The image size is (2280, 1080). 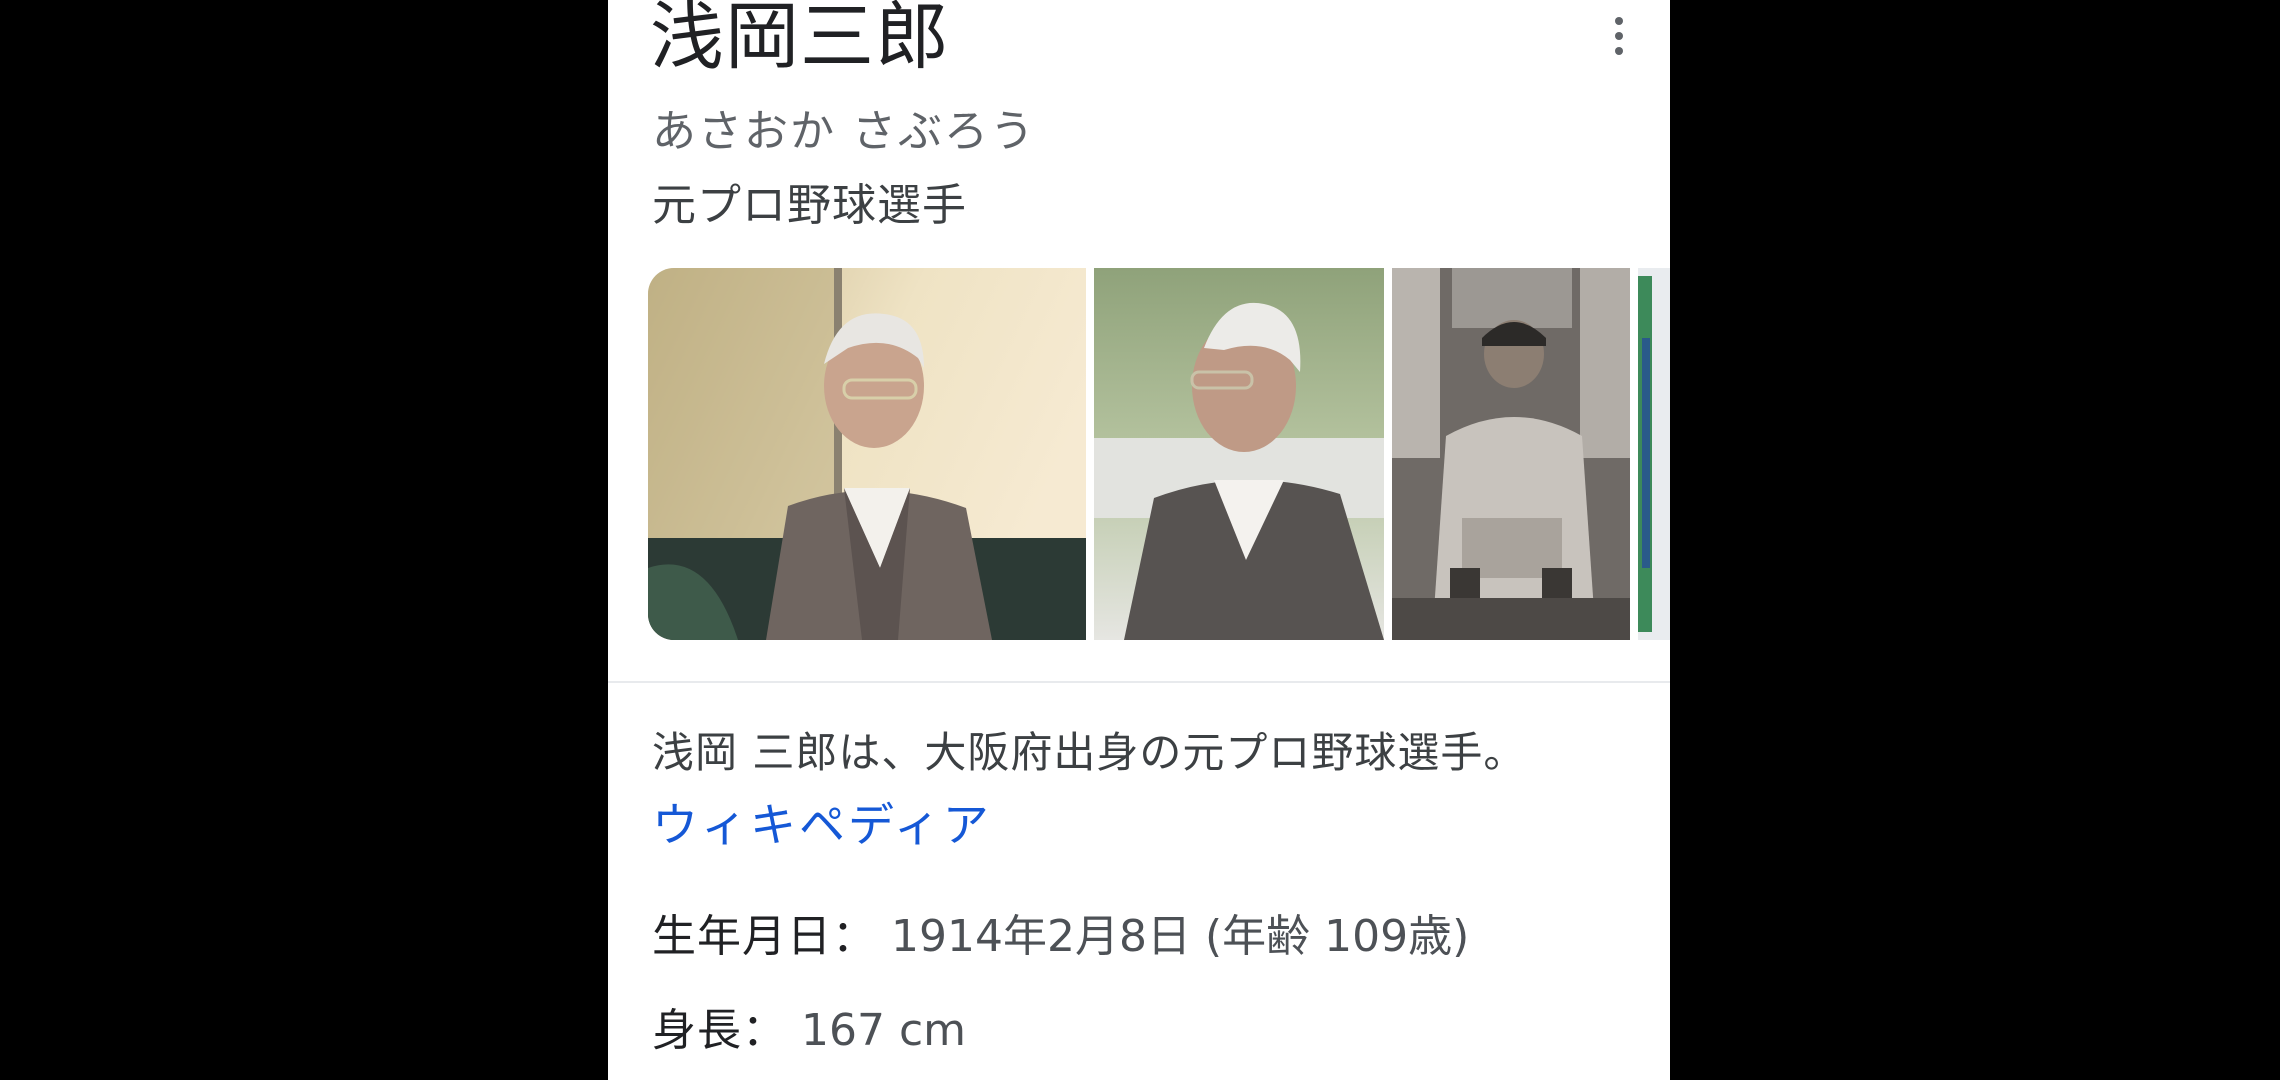 What do you see at coordinates (1619, 21) in the screenshot?
I see `more-vert-icon` at bounding box center [1619, 21].